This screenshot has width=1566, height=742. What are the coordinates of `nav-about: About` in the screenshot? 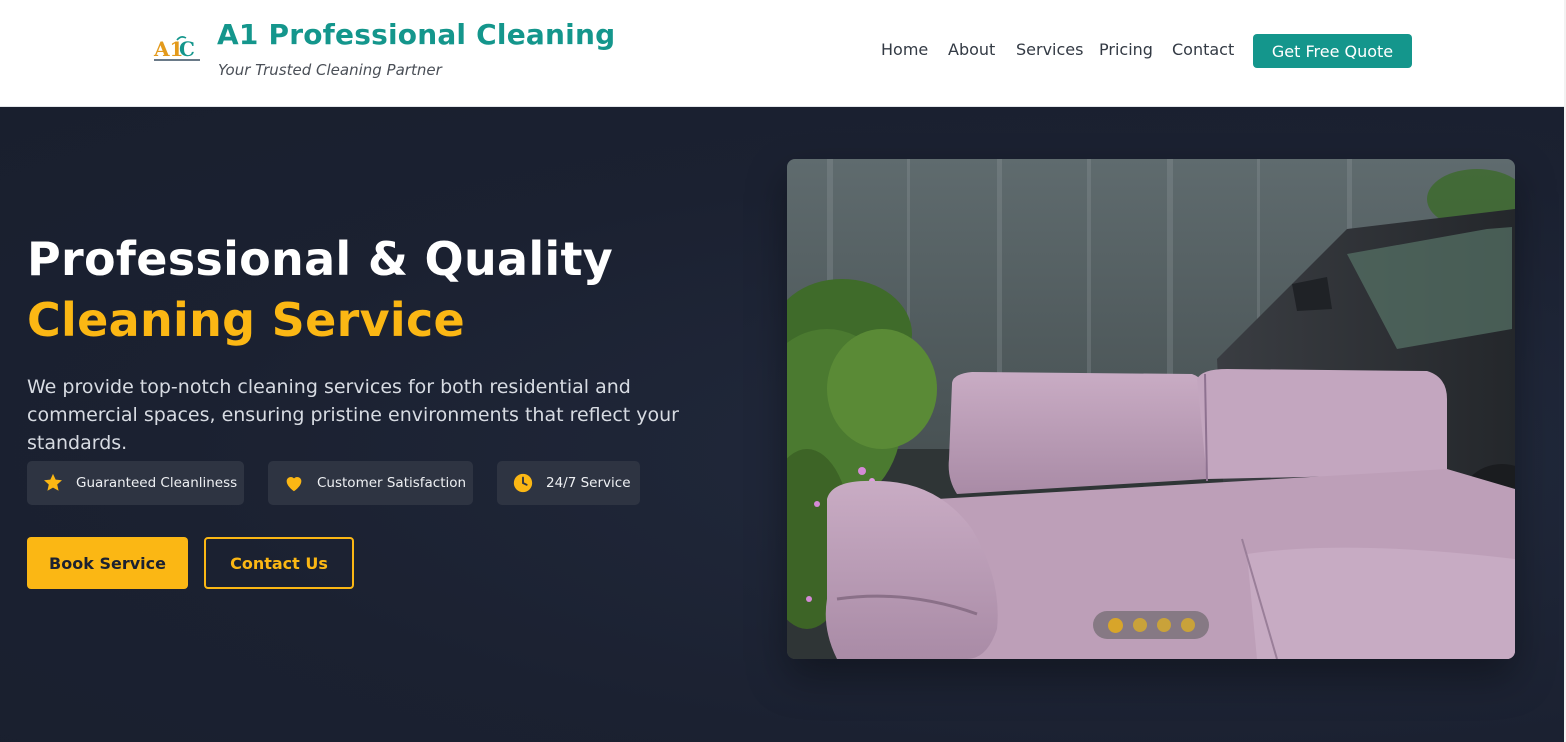 It's located at (971, 49).